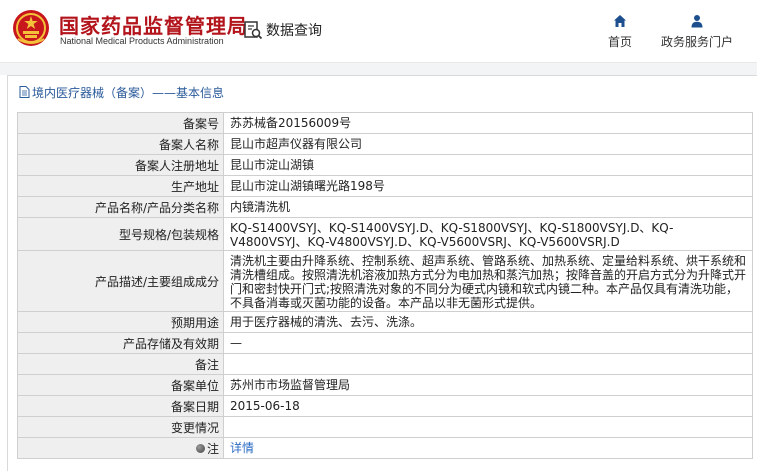  What do you see at coordinates (291, 123) in the screenshot?
I see `row-value: 苏苏械备20156009号` at bounding box center [291, 123].